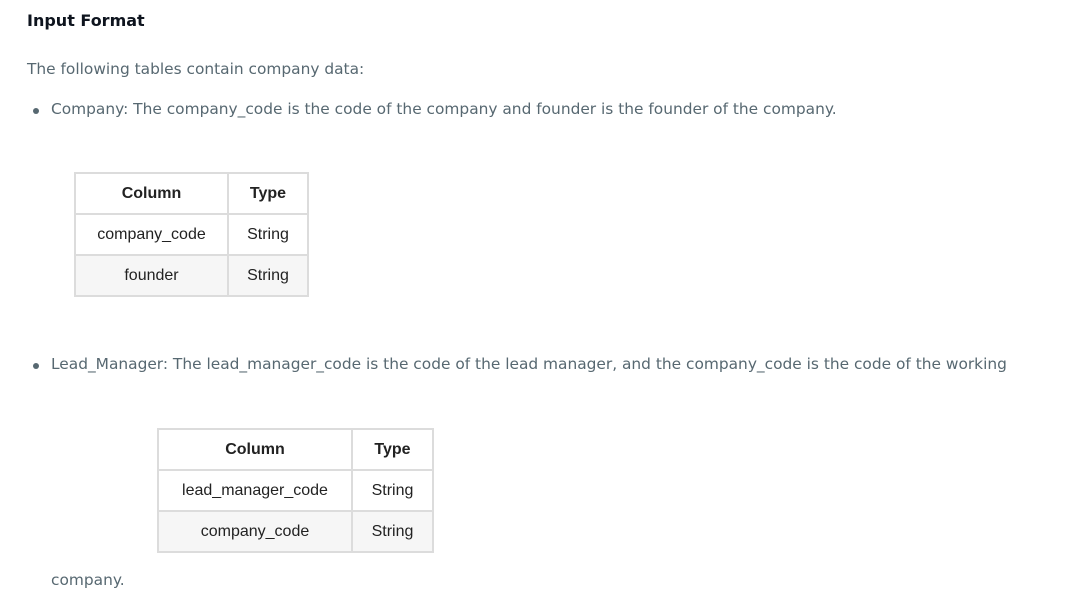  I want to click on cell: lead_manager_code, so click(255, 490).